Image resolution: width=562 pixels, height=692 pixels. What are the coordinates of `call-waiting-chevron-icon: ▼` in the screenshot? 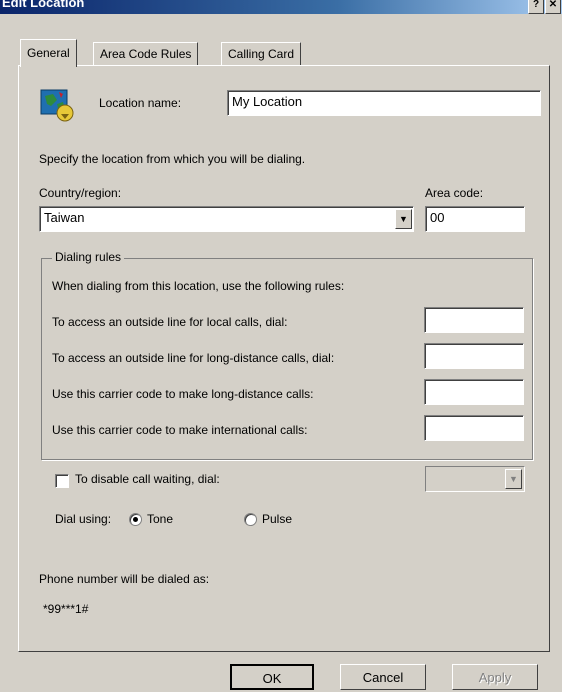 It's located at (513, 479).